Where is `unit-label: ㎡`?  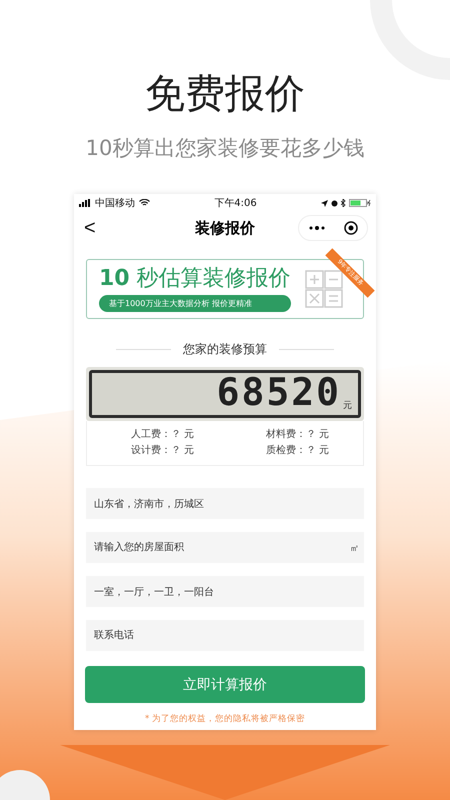 unit-label: ㎡ is located at coordinates (354, 549).